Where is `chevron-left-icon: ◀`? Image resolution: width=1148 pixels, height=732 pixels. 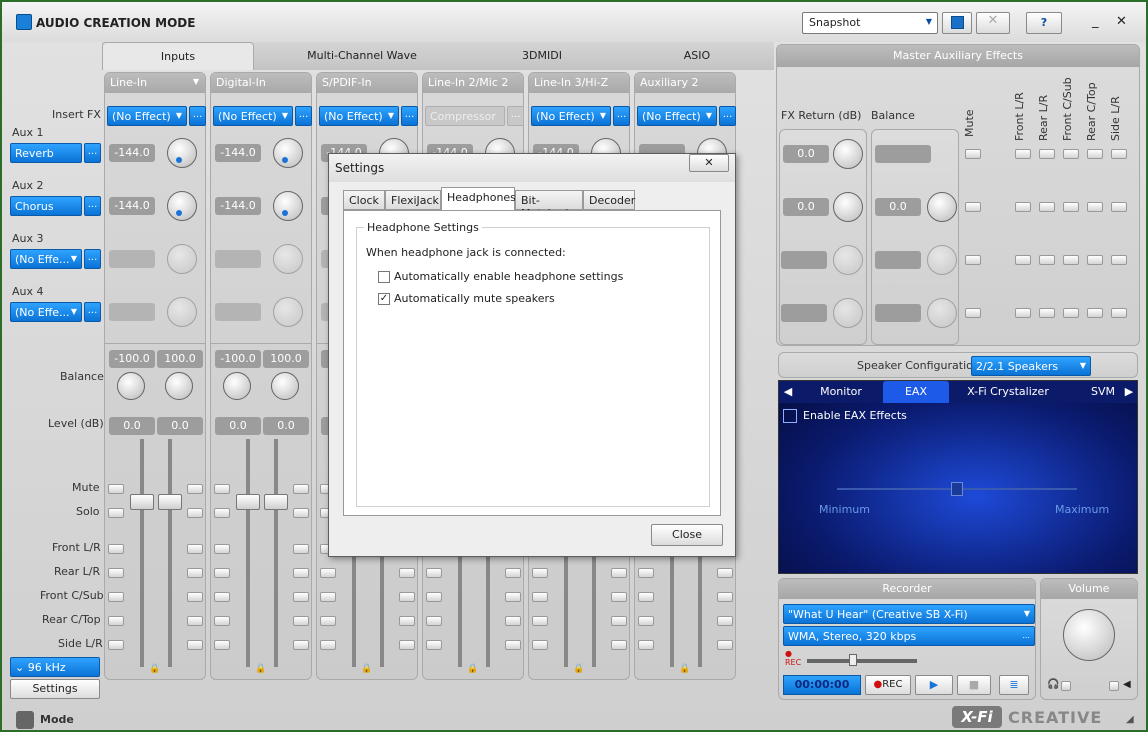 chevron-left-icon: ◀ is located at coordinates (788, 392).